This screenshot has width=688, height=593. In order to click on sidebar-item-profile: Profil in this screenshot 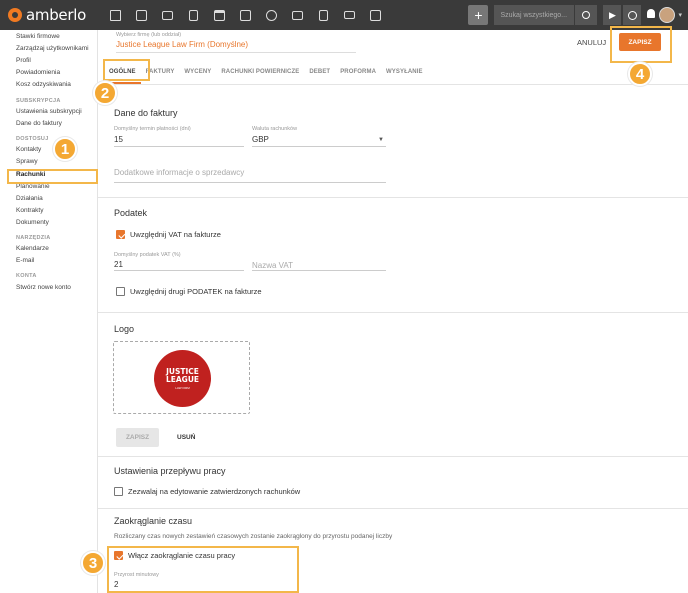, I will do `click(23, 60)`.